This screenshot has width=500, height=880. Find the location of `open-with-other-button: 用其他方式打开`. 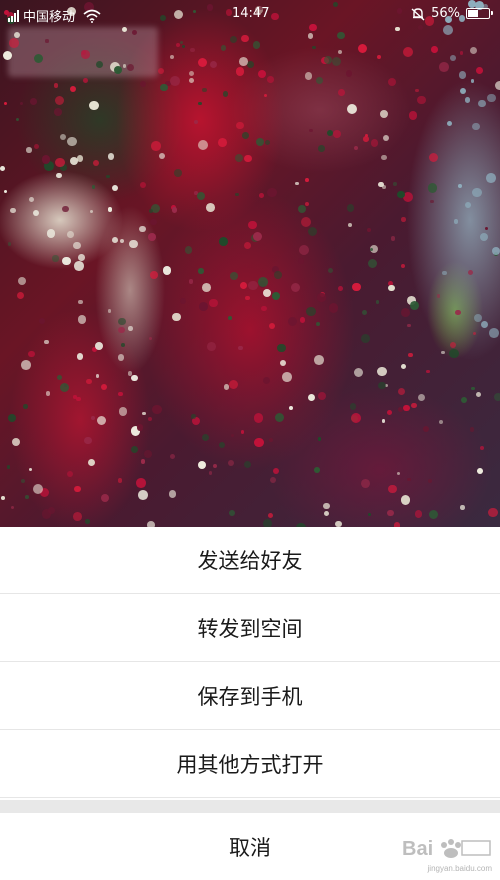

open-with-other-button: 用其他方式打开 is located at coordinates (250, 764).